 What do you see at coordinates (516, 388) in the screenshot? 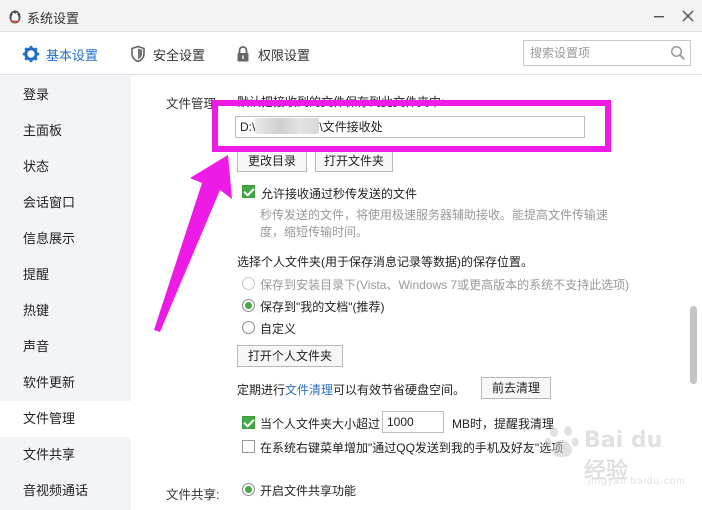
I see `go-cleanup-button: 前去清理` at bounding box center [516, 388].